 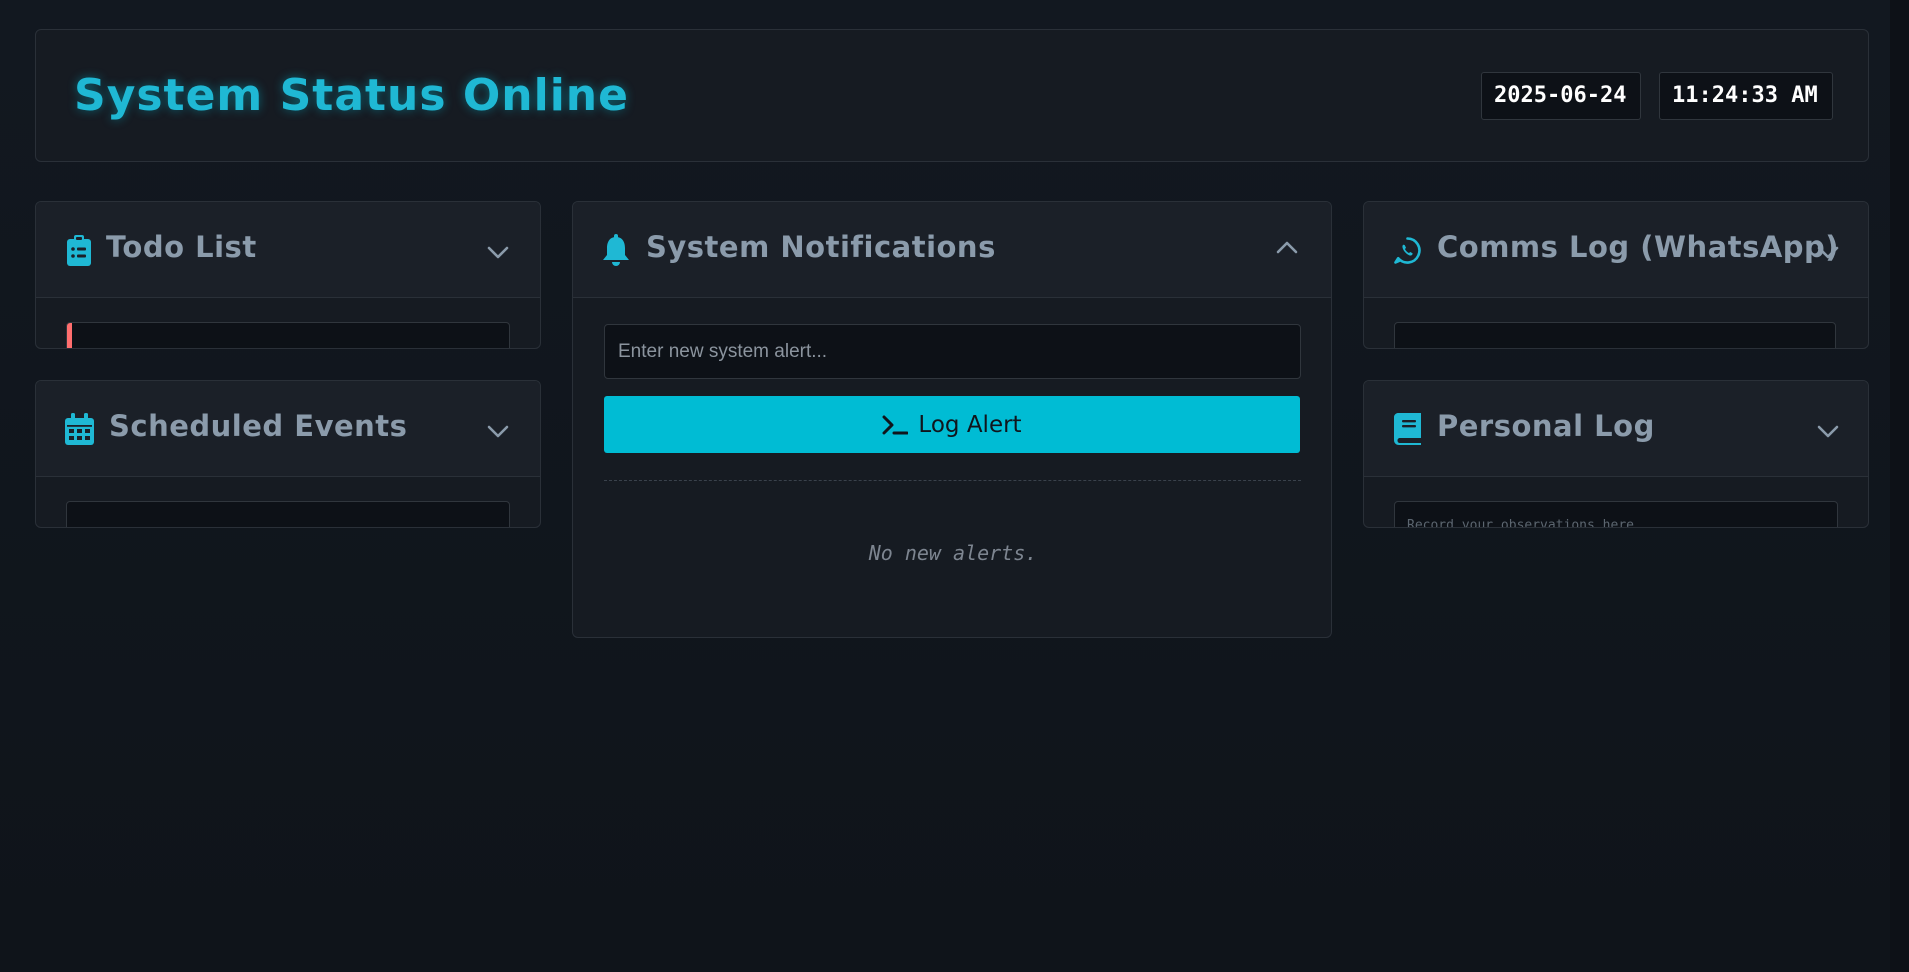 I want to click on todo-item, so click(x=288, y=335).